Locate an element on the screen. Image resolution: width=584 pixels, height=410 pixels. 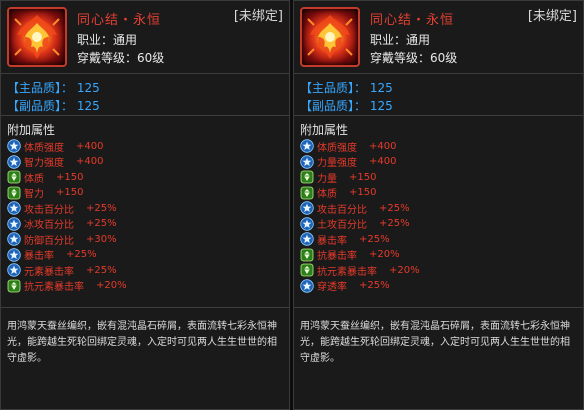
attribute-row: 防御百分比 +30% is located at coordinates (62, 239).